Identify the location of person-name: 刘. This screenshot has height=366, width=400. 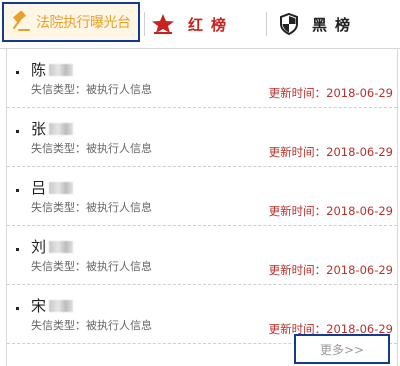
(52, 246).